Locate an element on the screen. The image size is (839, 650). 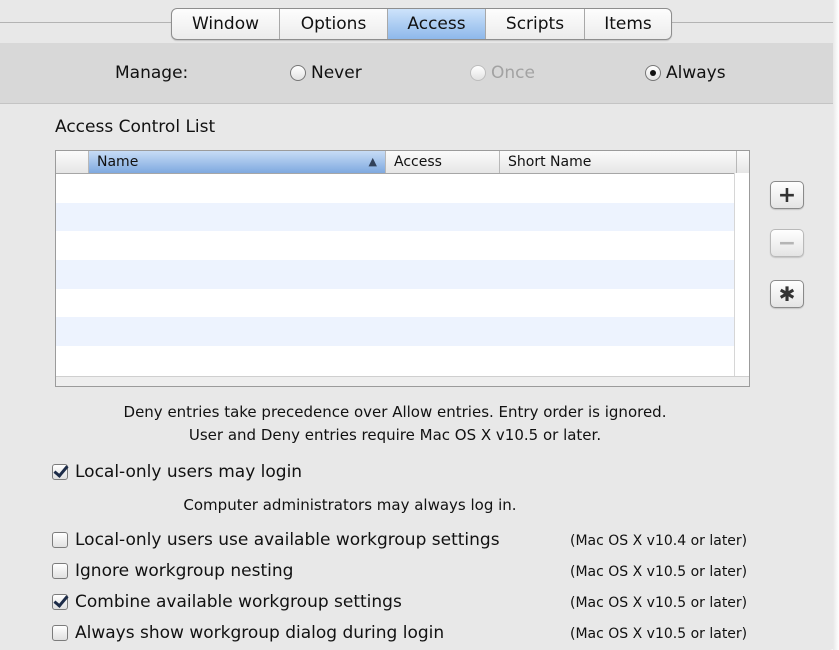
ignore-nesting-label: Ignore workgroup nesting is located at coordinates (184, 571).